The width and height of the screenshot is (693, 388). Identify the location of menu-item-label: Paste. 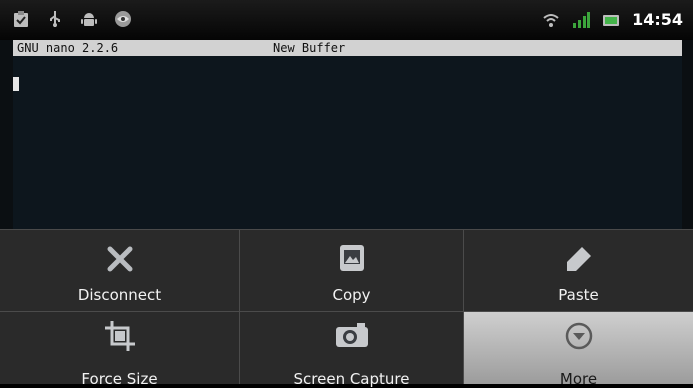
(578, 295).